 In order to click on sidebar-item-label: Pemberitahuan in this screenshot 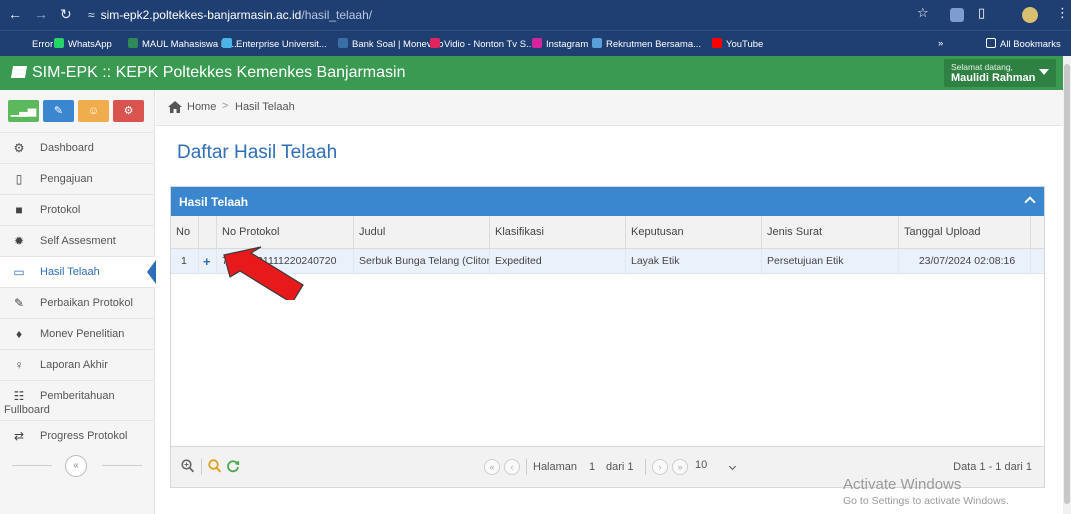, I will do `click(77, 396)`.